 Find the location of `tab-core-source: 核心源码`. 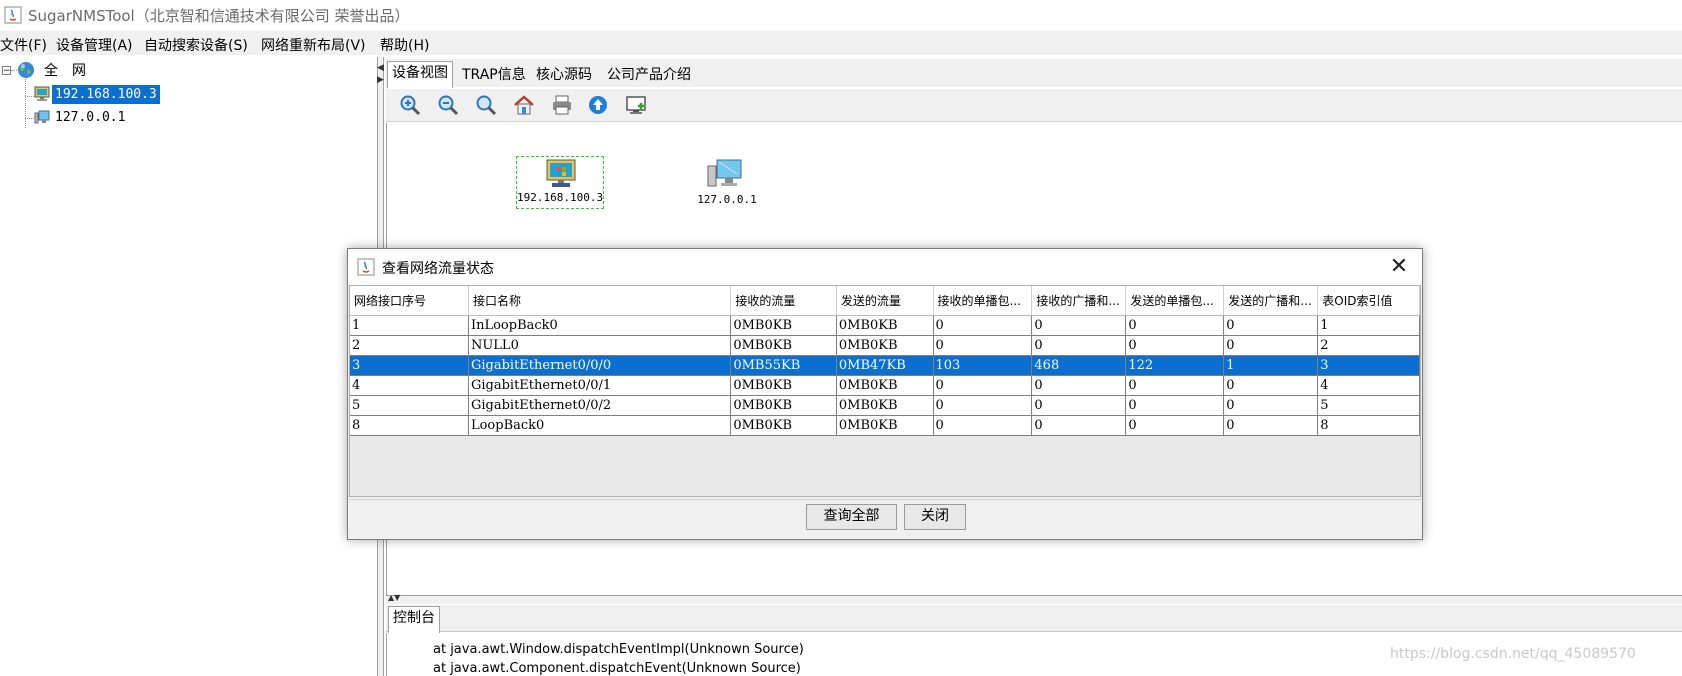

tab-core-source: 核心源码 is located at coordinates (564, 75).